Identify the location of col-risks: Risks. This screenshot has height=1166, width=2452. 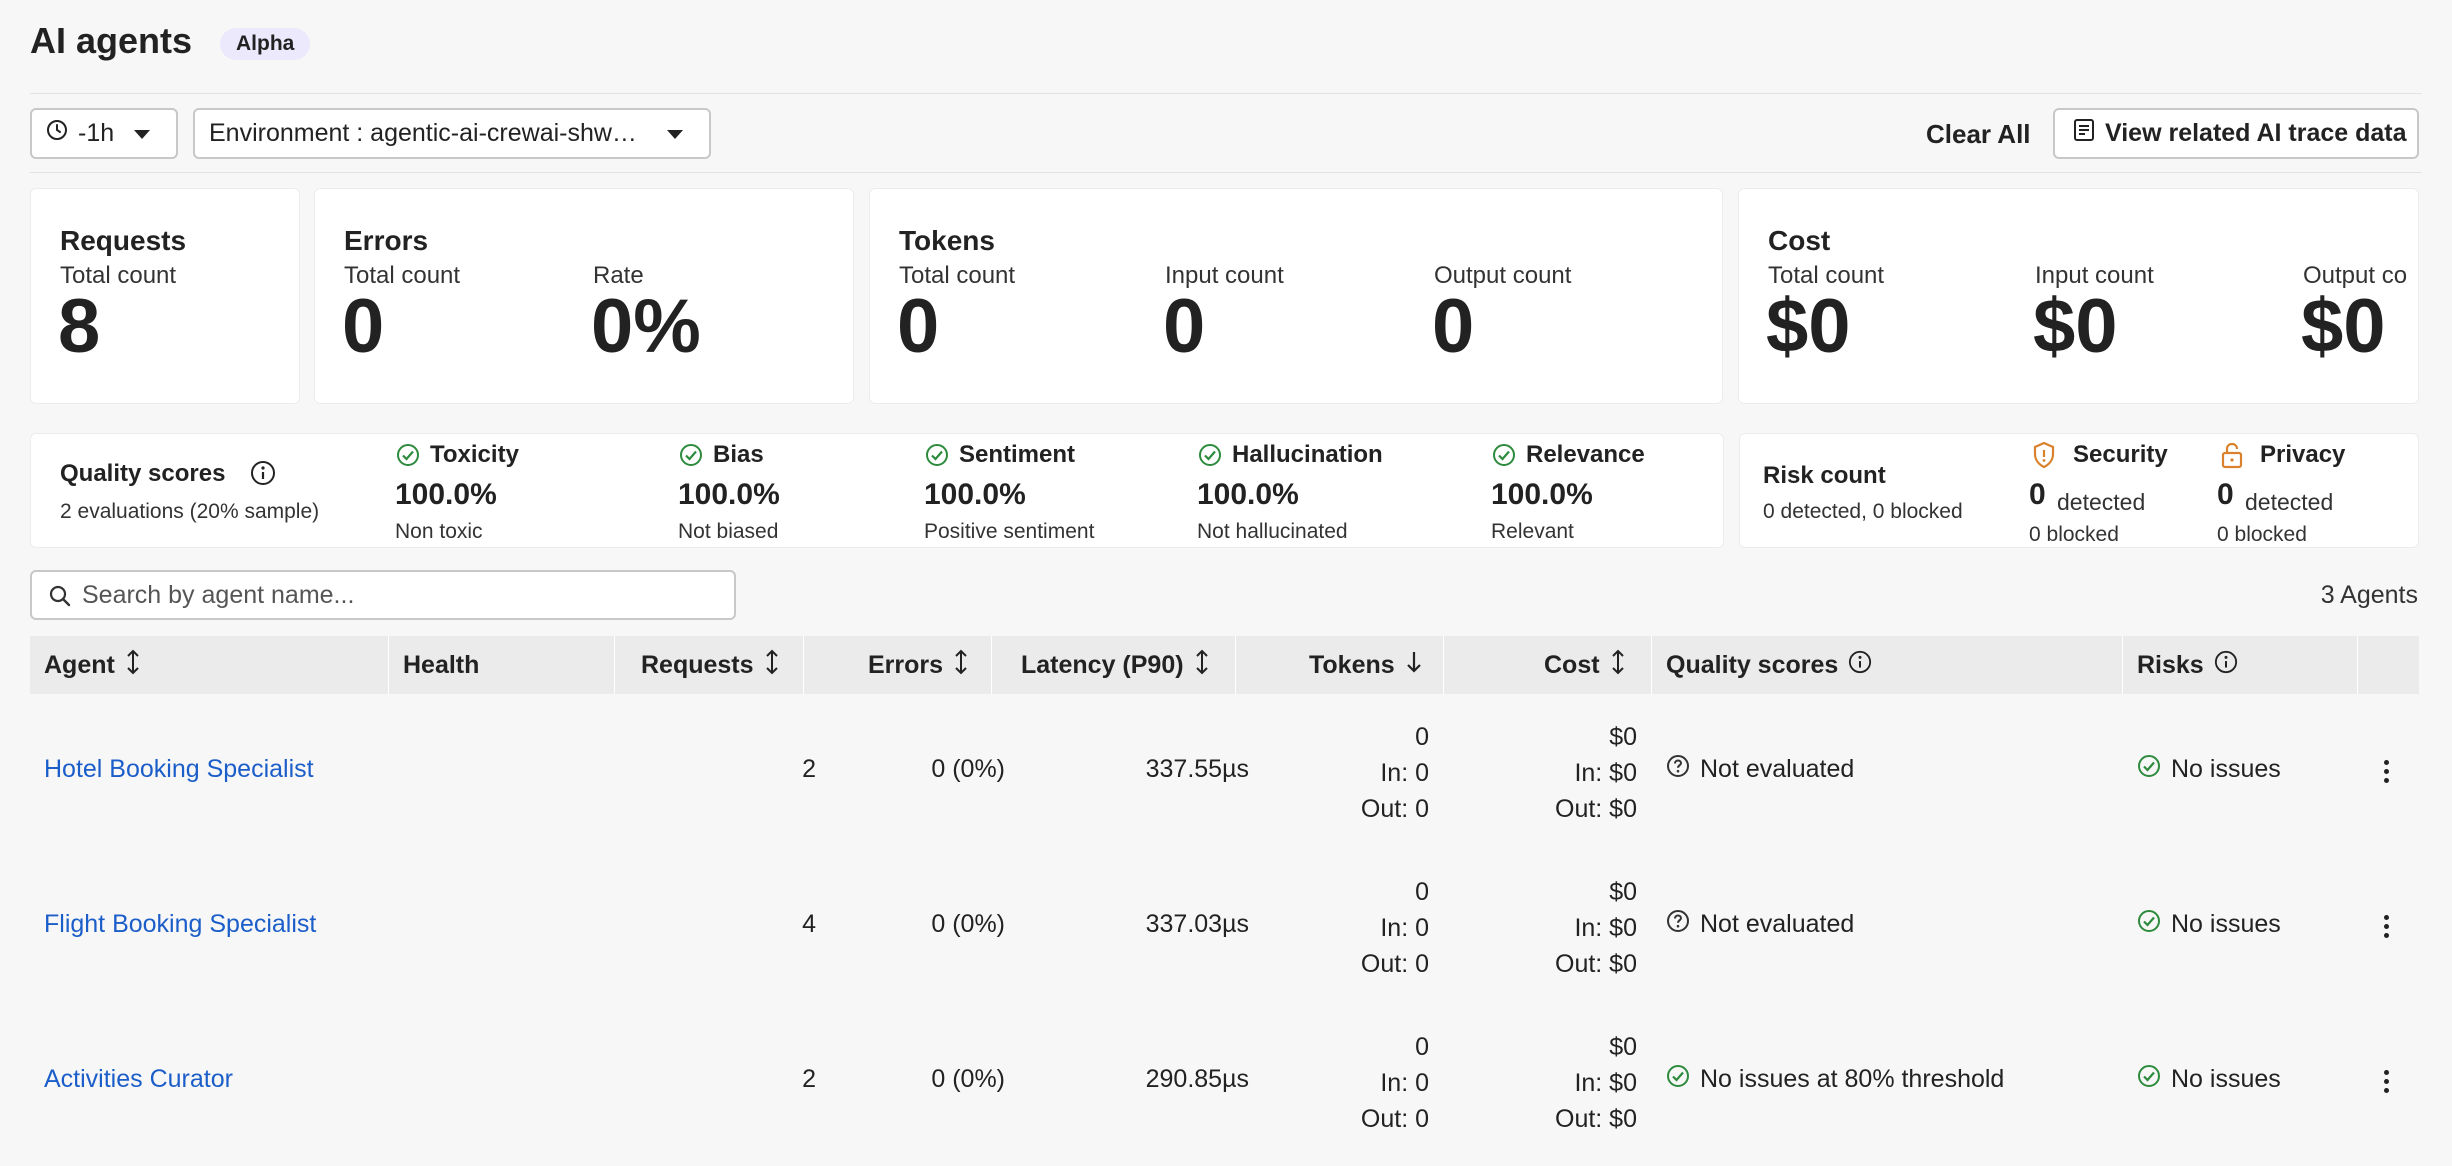
(2187, 665).